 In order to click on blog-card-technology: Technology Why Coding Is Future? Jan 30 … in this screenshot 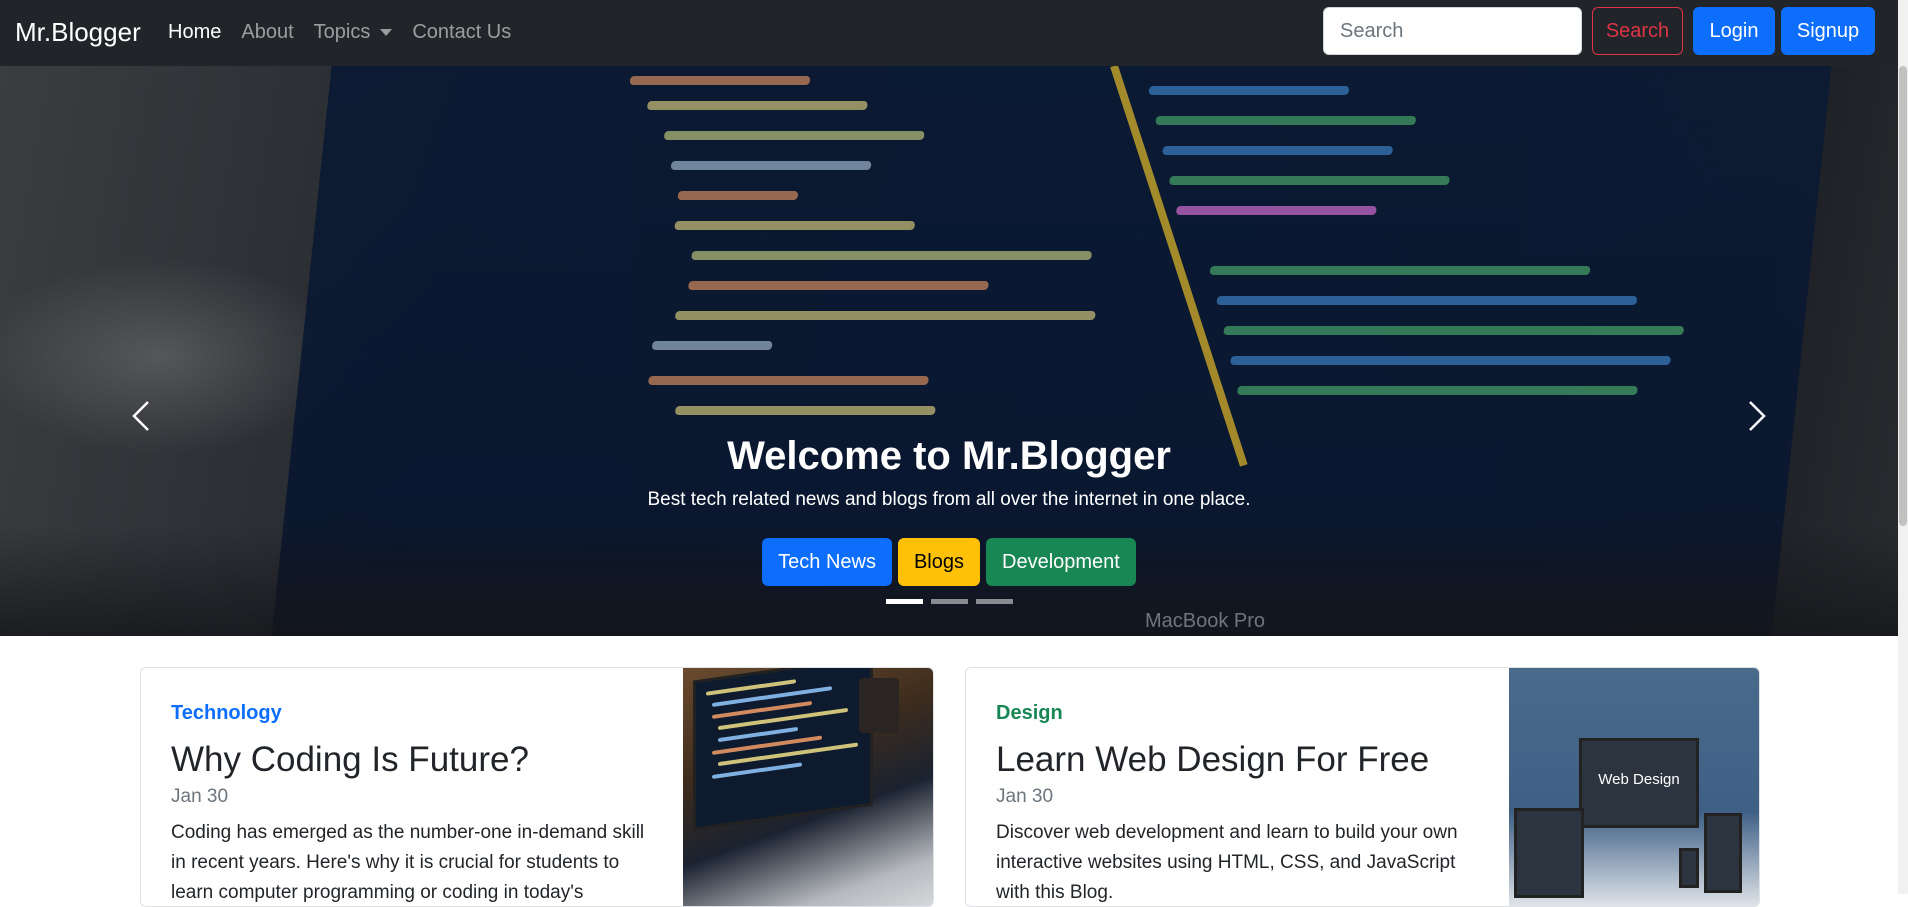, I will do `click(537, 787)`.